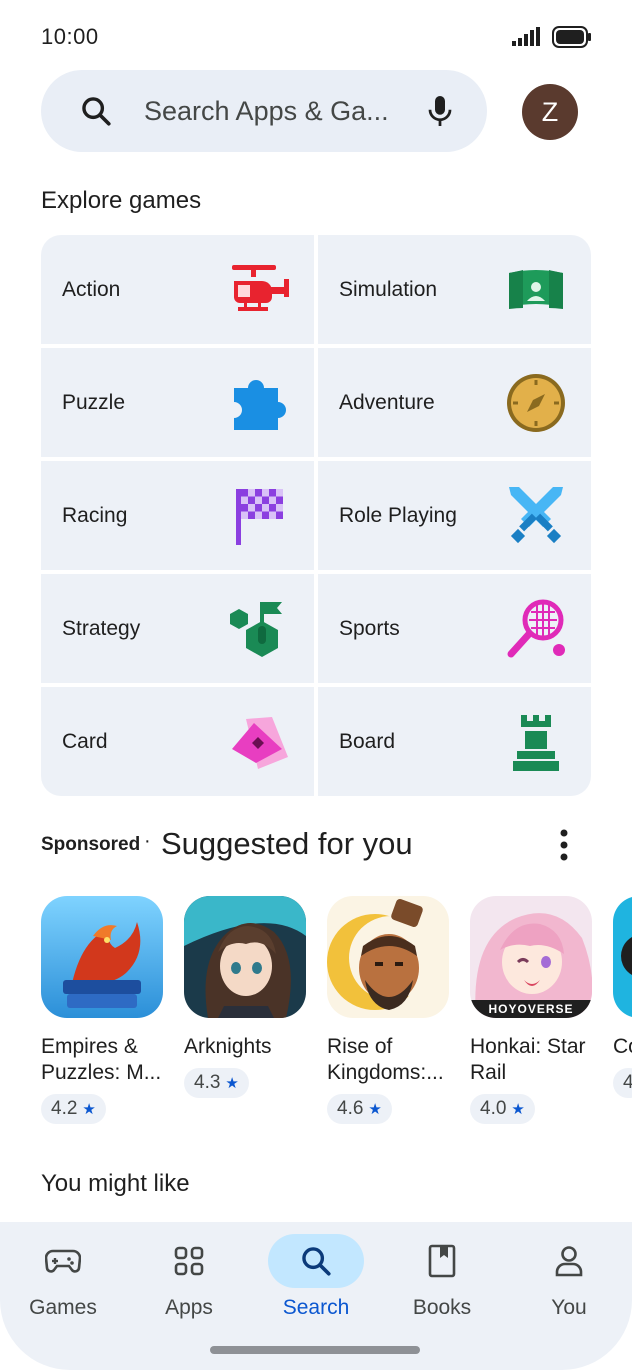 The height and width of the screenshot is (1370, 632). Describe the element at coordinates (493, 1108) in the screenshot. I see `rating-value: 4.0` at that location.